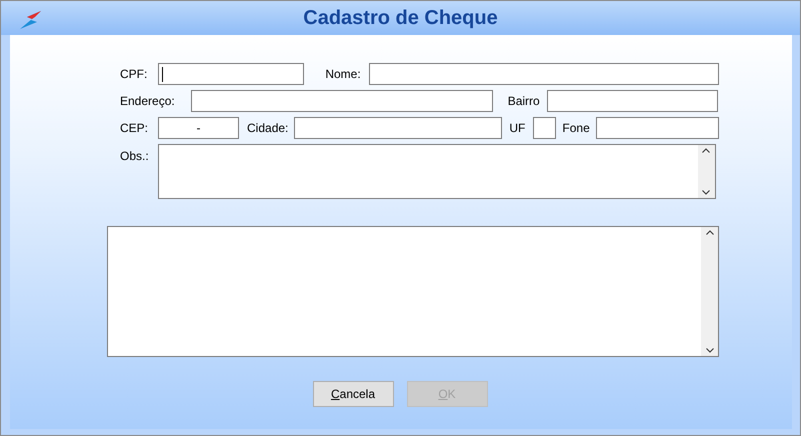 The image size is (801, 436). What do you see at coordinates (30, 19) in the screenshot?
I see `logo-icon` at bounding box center [30, 19].